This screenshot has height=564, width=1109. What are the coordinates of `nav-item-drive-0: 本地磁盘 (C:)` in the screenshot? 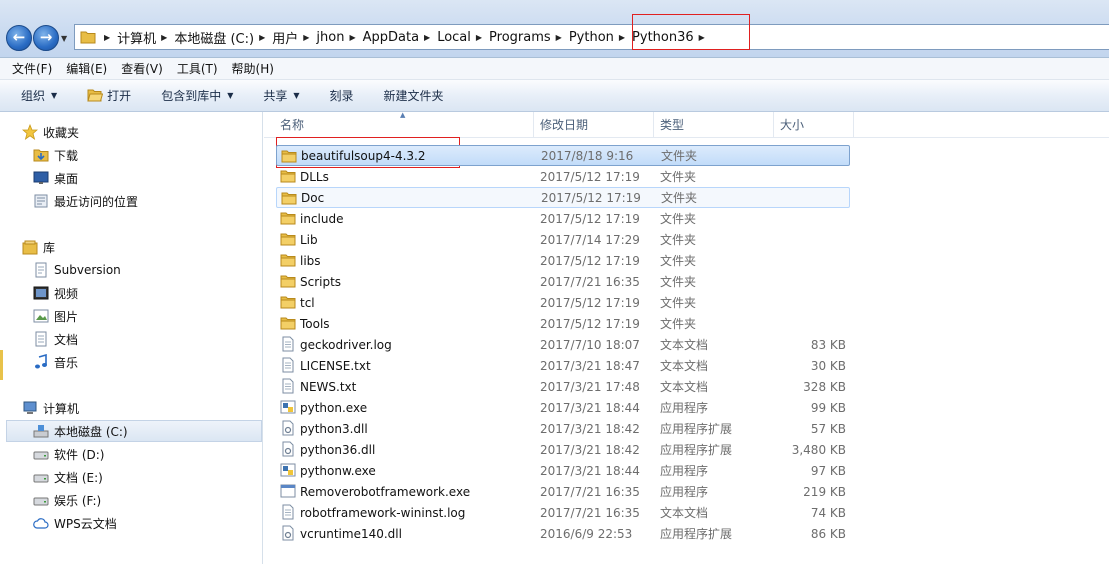 It's located at (80, 431).